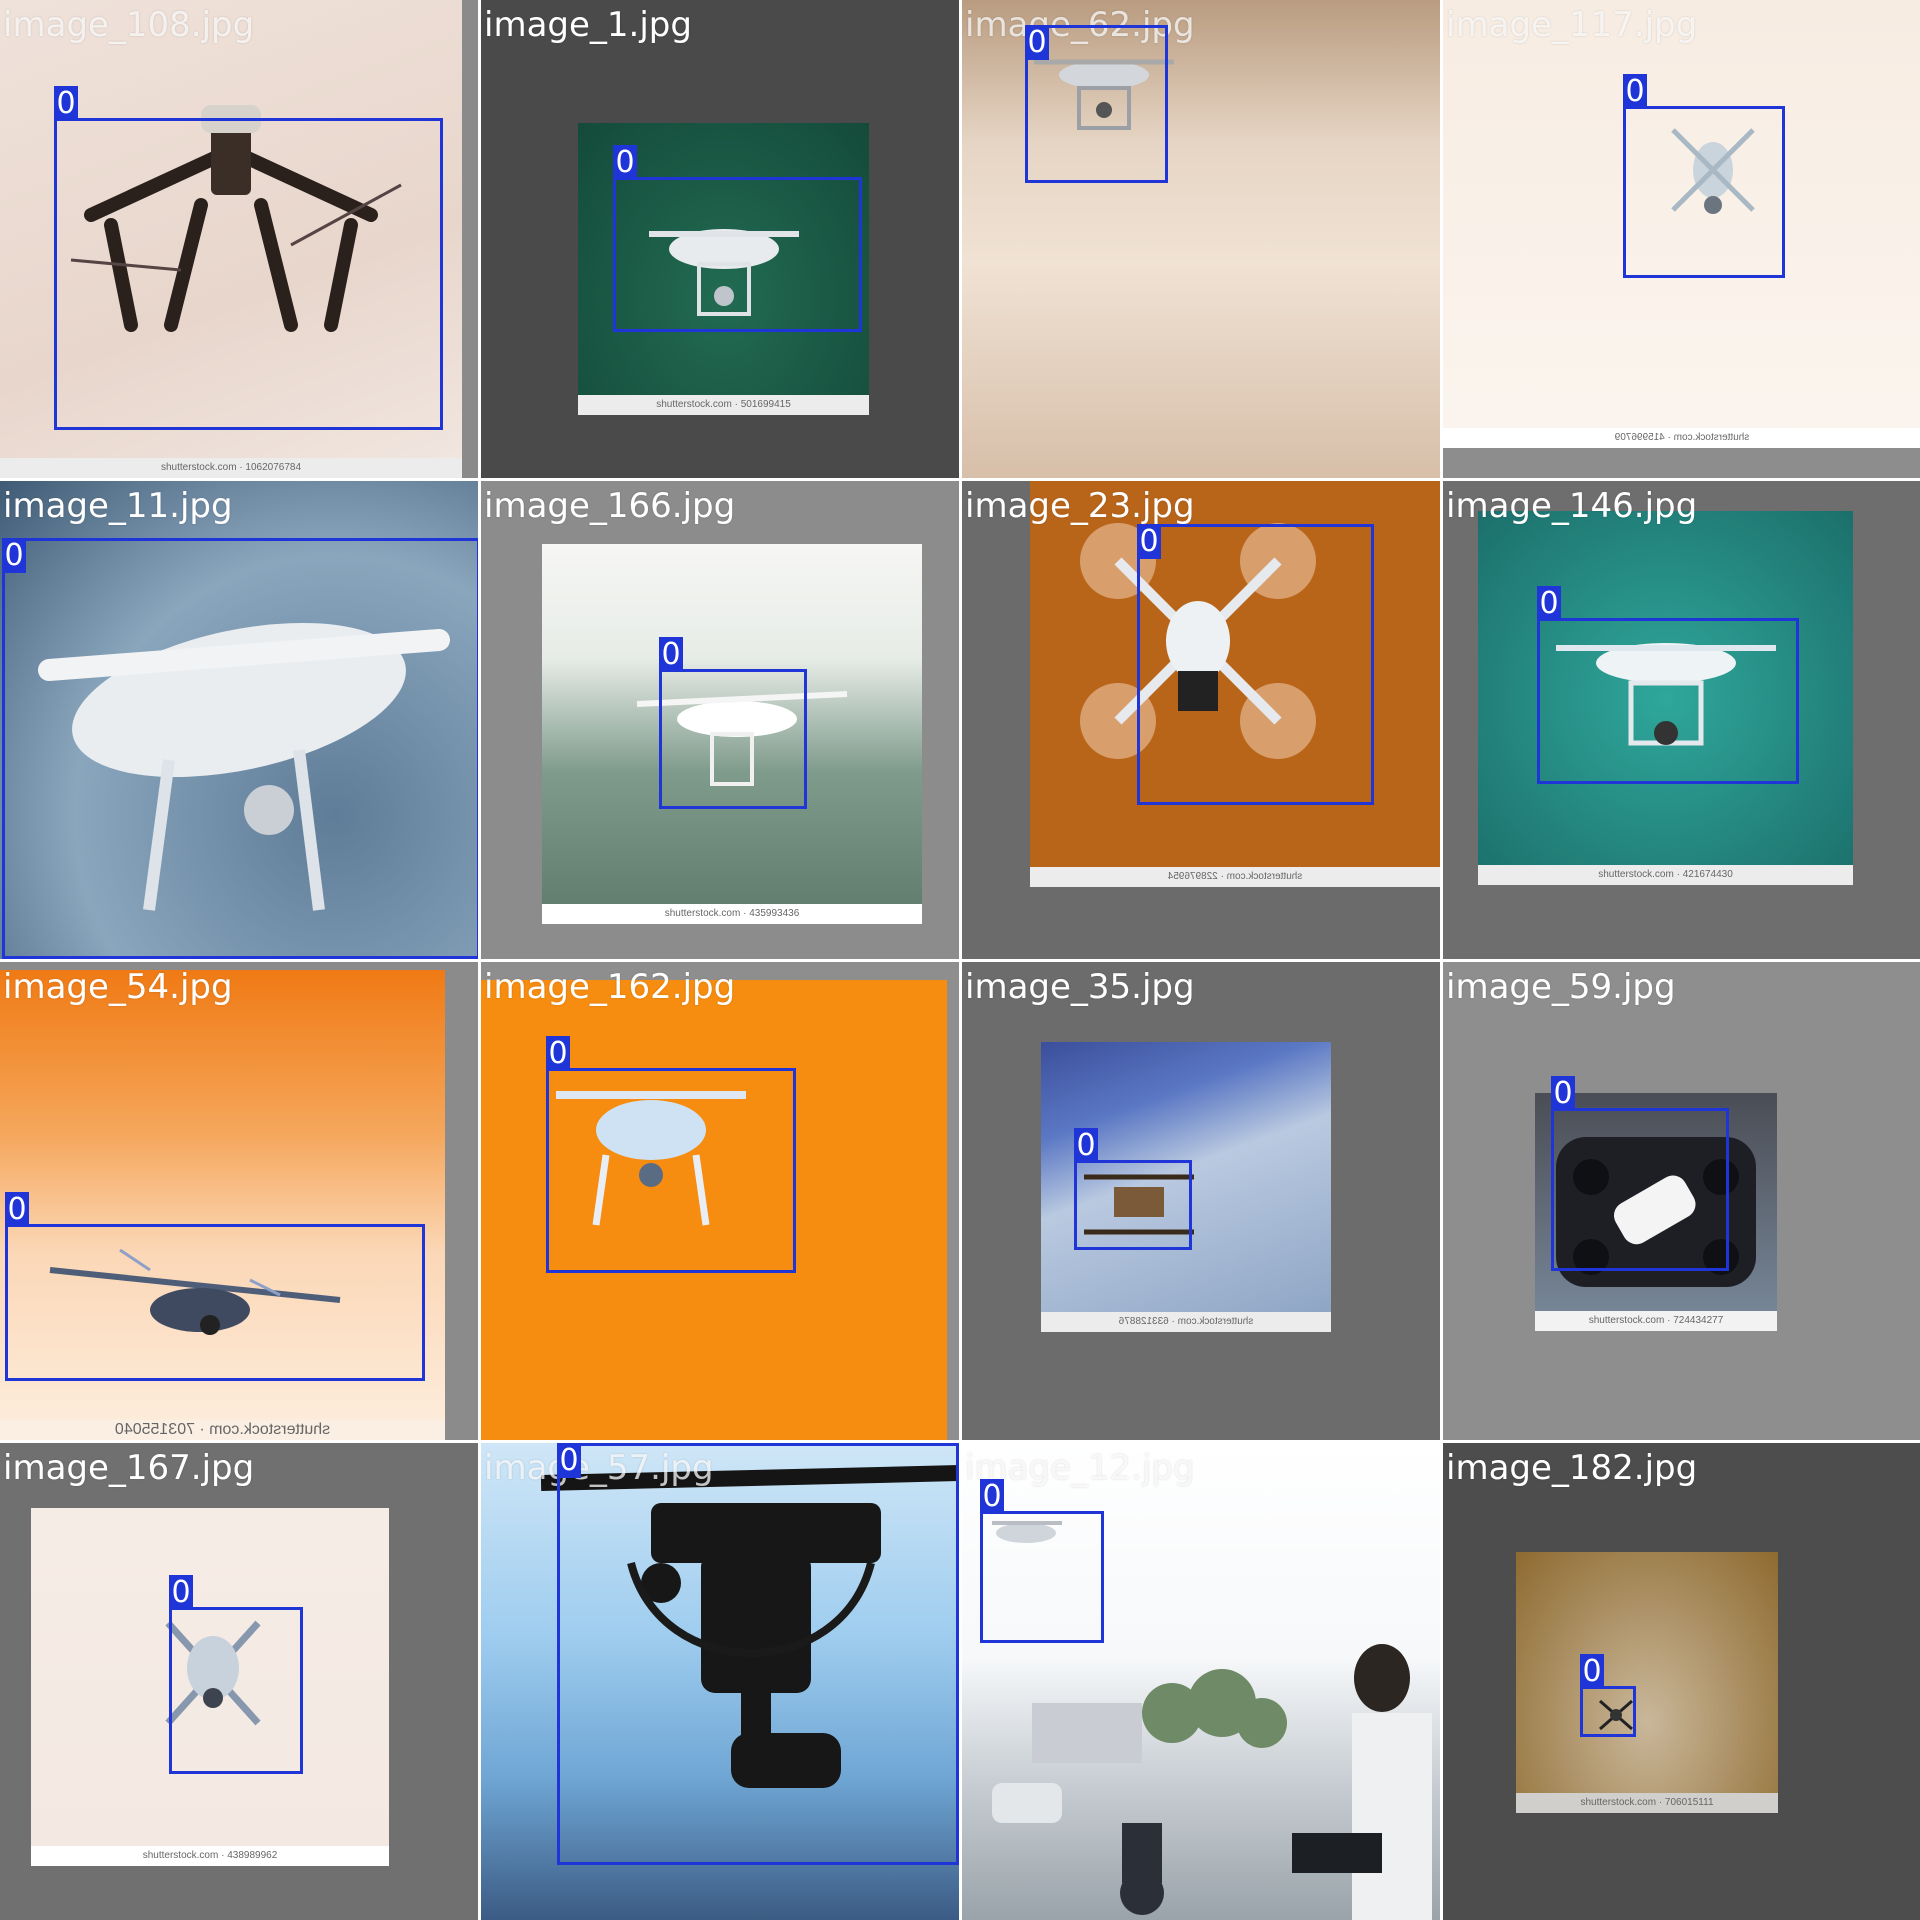 Image resolution: width=1920 pixels, height=1920 pixels. What do you see at coordinates (1572, 25) in the screenshot?
I see `image-filename: image_117.jpg` at bounding box center [1572, 25].